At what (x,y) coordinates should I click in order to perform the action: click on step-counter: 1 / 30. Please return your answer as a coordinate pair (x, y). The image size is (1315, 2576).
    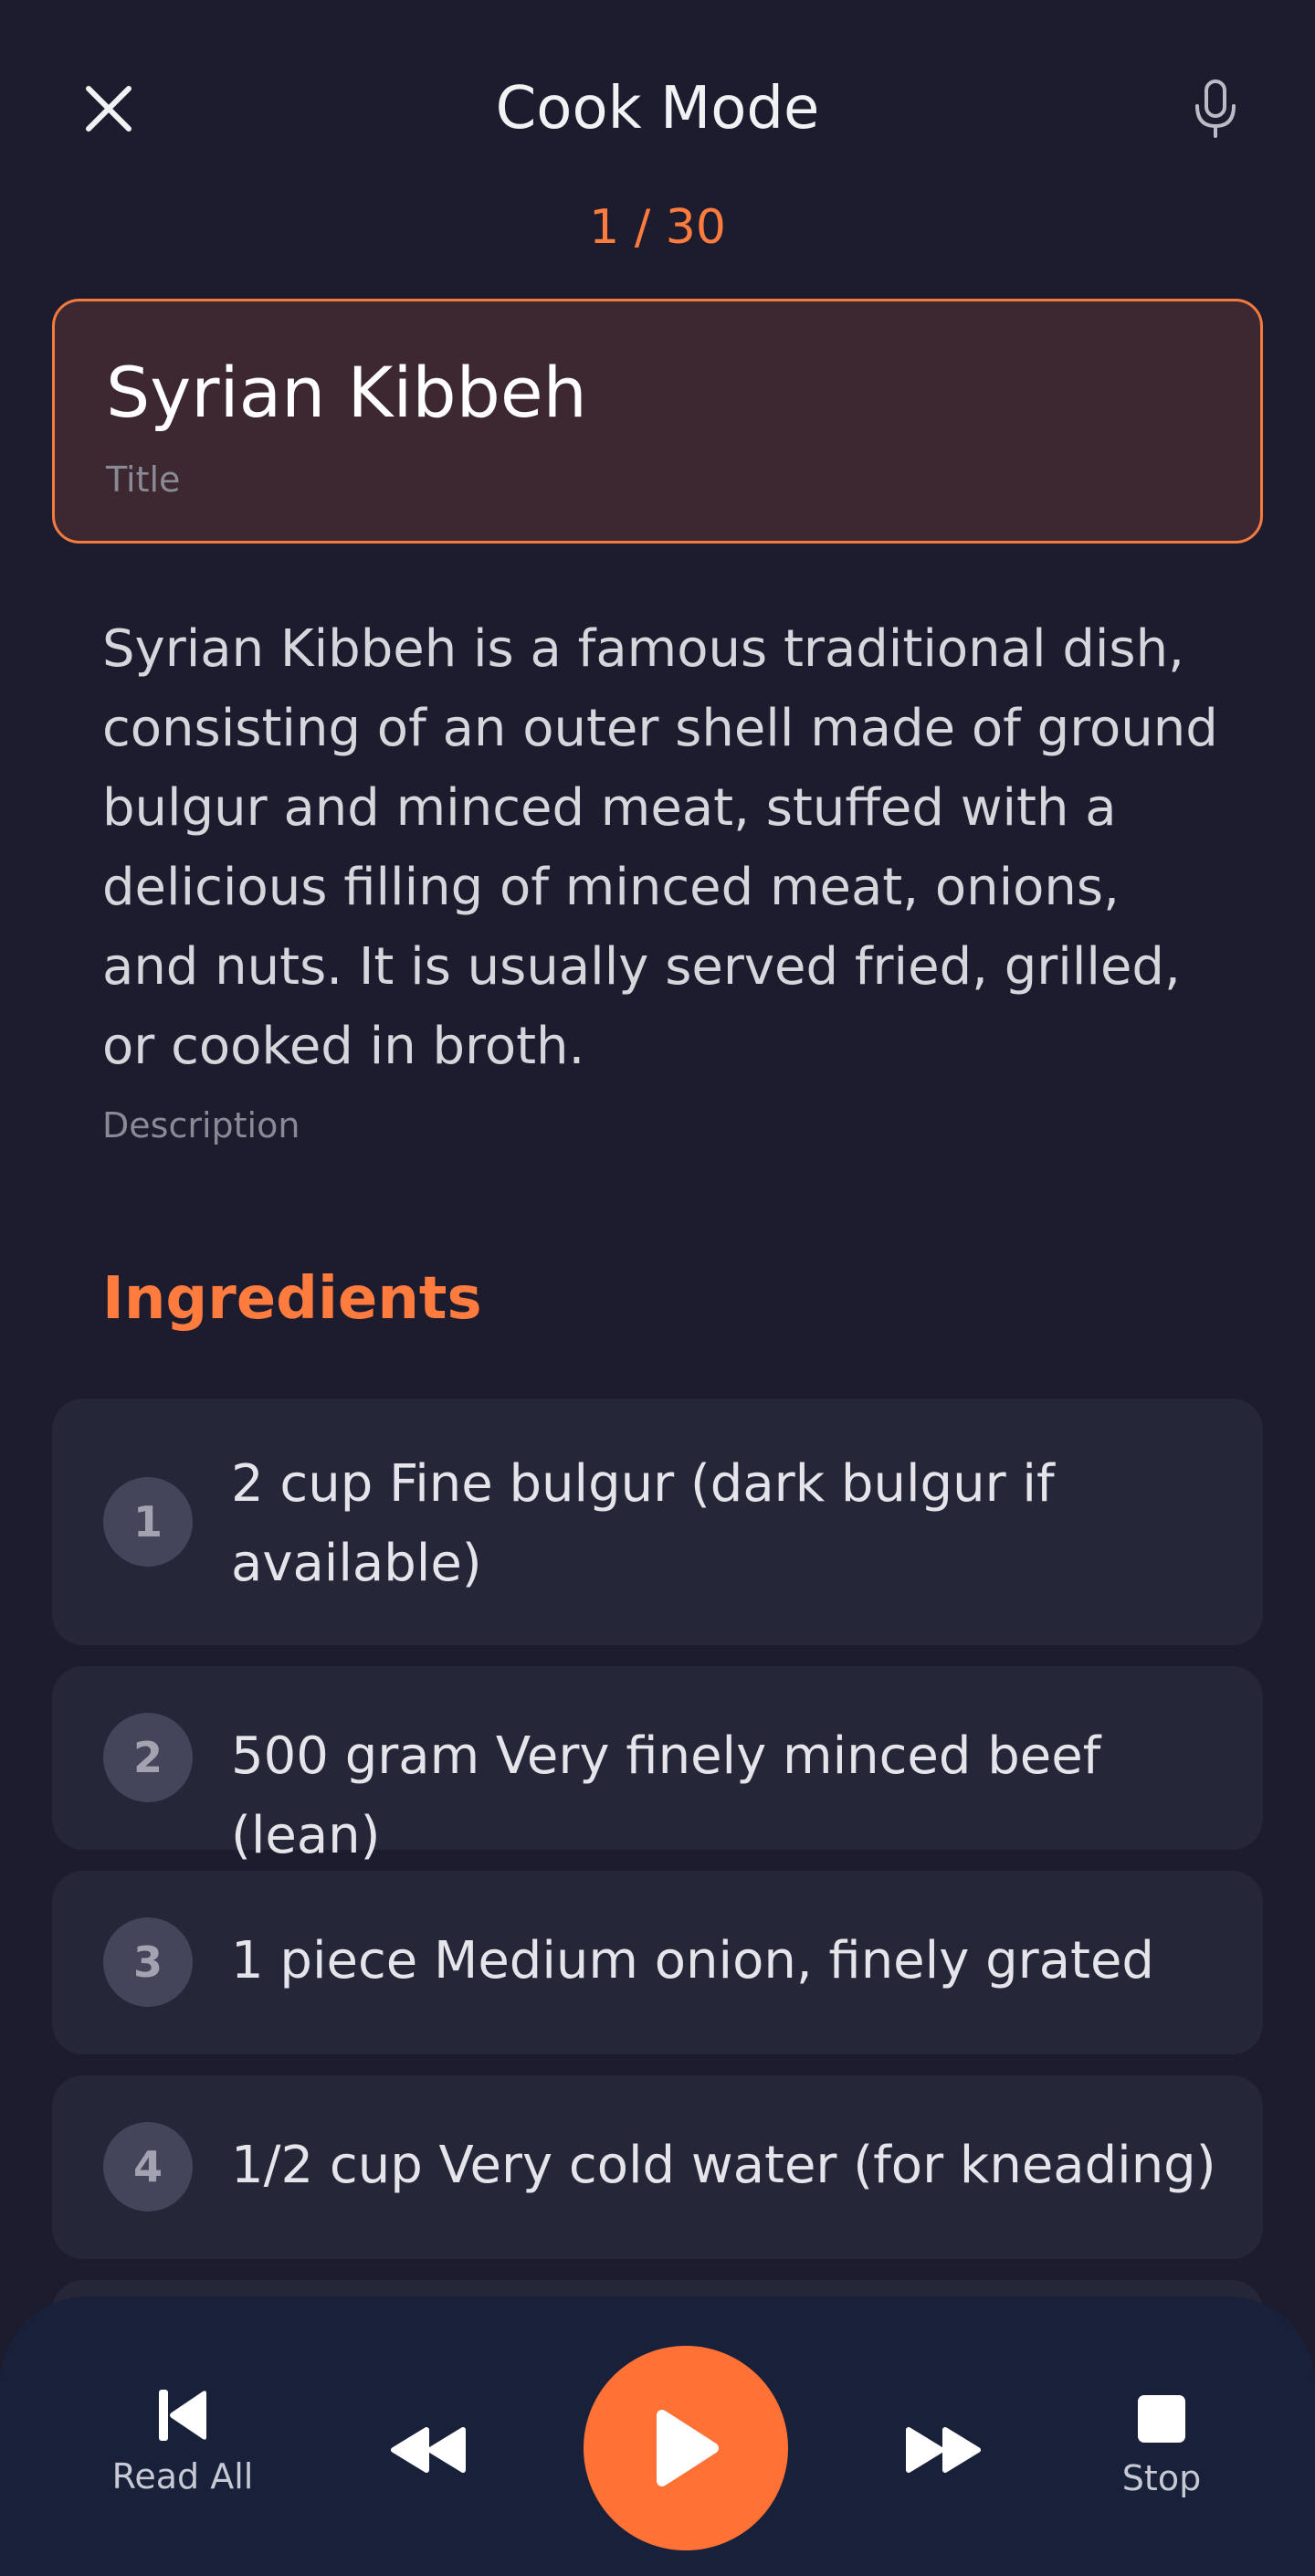
    Looking at the image, I should click on (657, 227).